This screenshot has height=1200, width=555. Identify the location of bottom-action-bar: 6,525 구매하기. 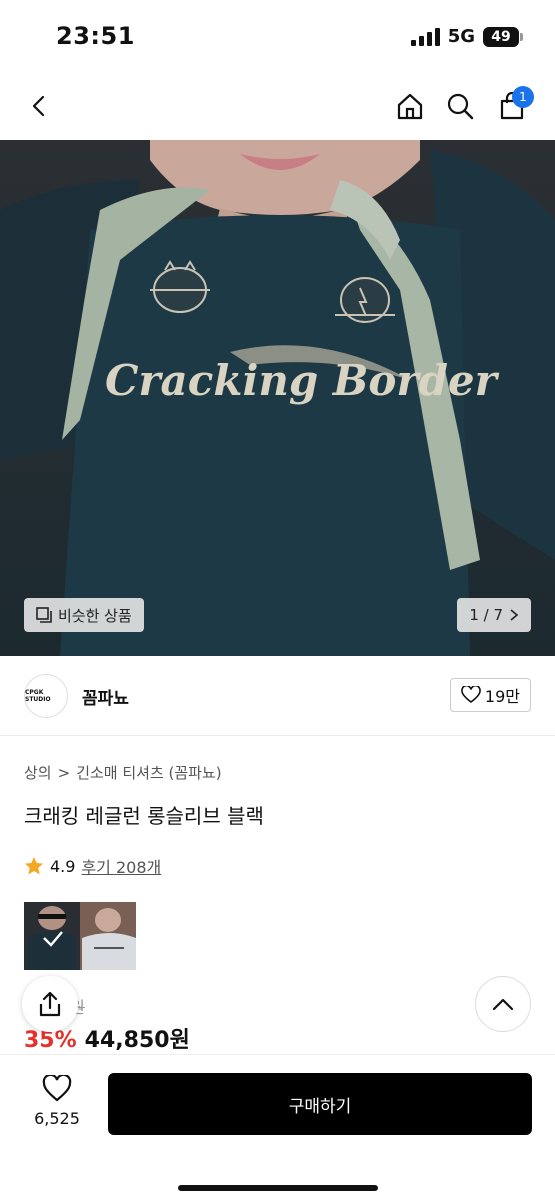
(277, 1127).